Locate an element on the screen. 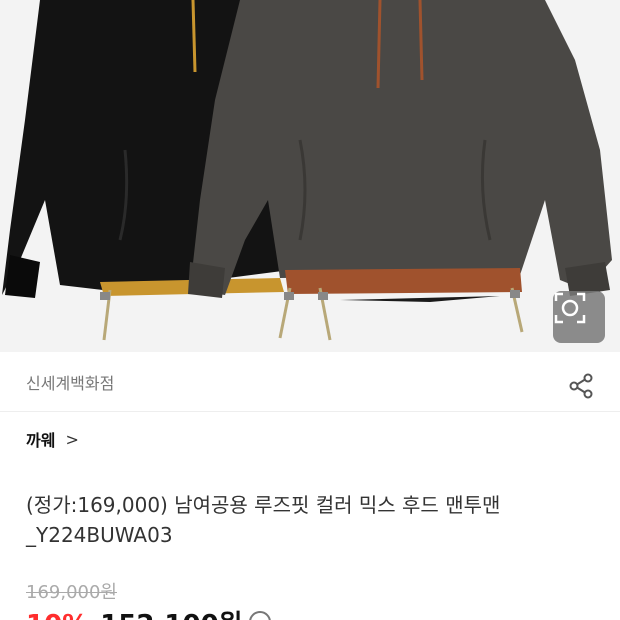  image-search-button is located at coordinates (579, 317).